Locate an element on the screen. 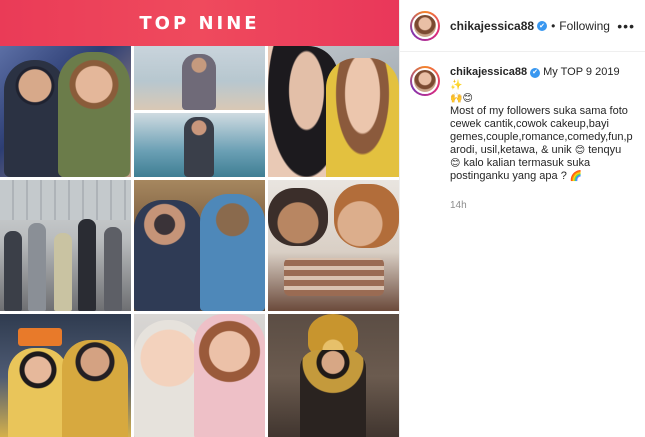  header-username: chikajessica88 is located at coordinates (492, 26).